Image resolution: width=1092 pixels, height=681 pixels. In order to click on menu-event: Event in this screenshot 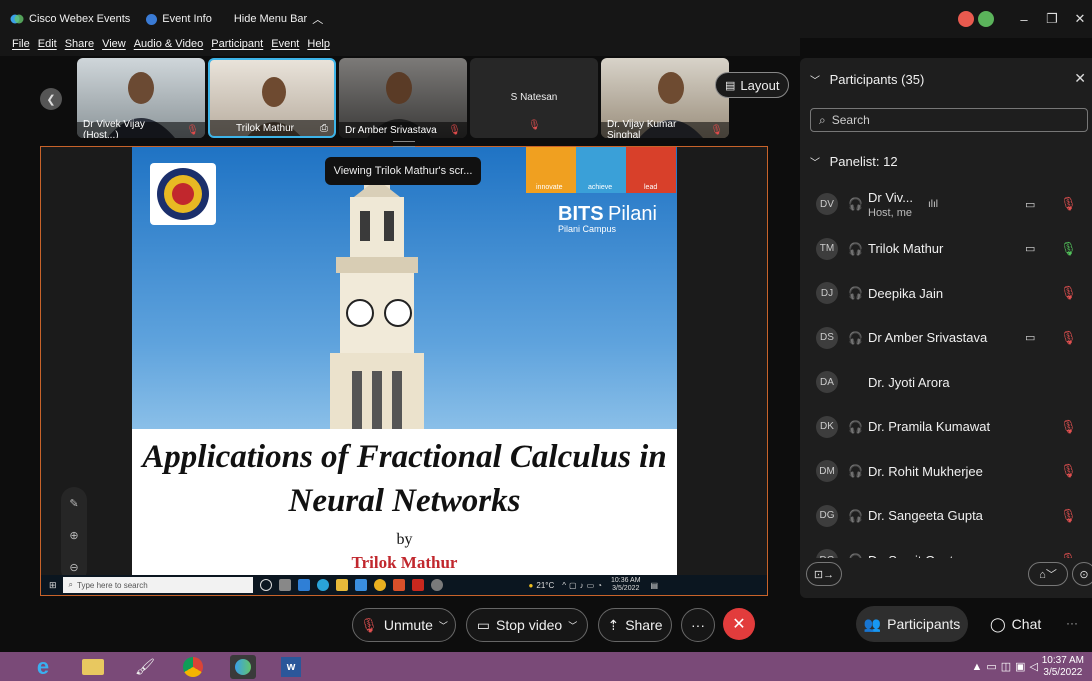, I will do `click(285, 47)`.